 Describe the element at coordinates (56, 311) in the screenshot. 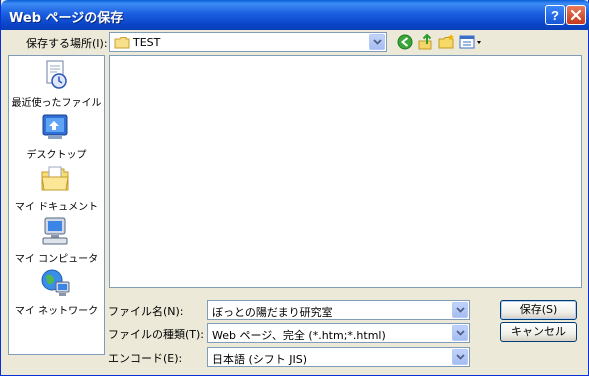

I see `place-label-my-network: マイ ネットワーク` at that location.